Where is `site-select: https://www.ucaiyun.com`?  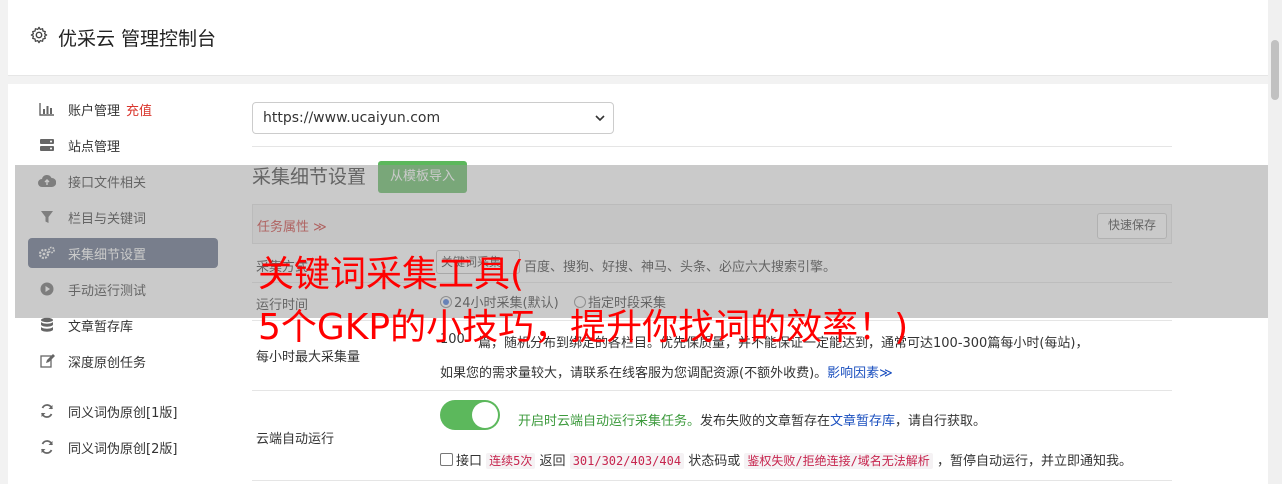 site-select: https://www.ucaiyun.com is located at coordinates (433, 118).